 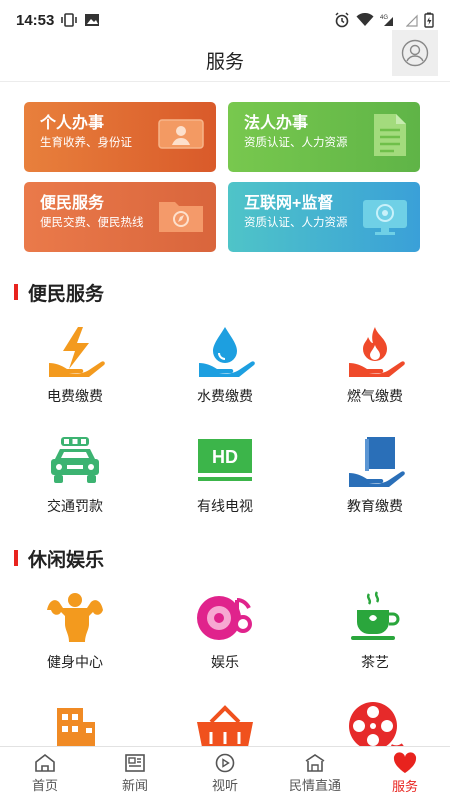 What do you see at coordinates (225, 558) in the screenshot?
I see `section-leisure-header: 休闲娱乐` at bounding box center [225, 558].